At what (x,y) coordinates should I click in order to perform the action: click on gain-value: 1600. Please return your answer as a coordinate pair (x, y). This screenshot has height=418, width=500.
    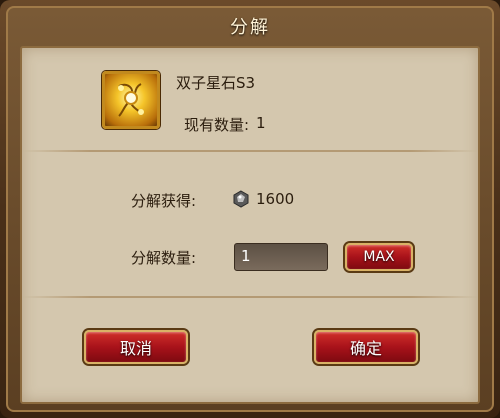
    Looking at the image, I should click on (275, 199).